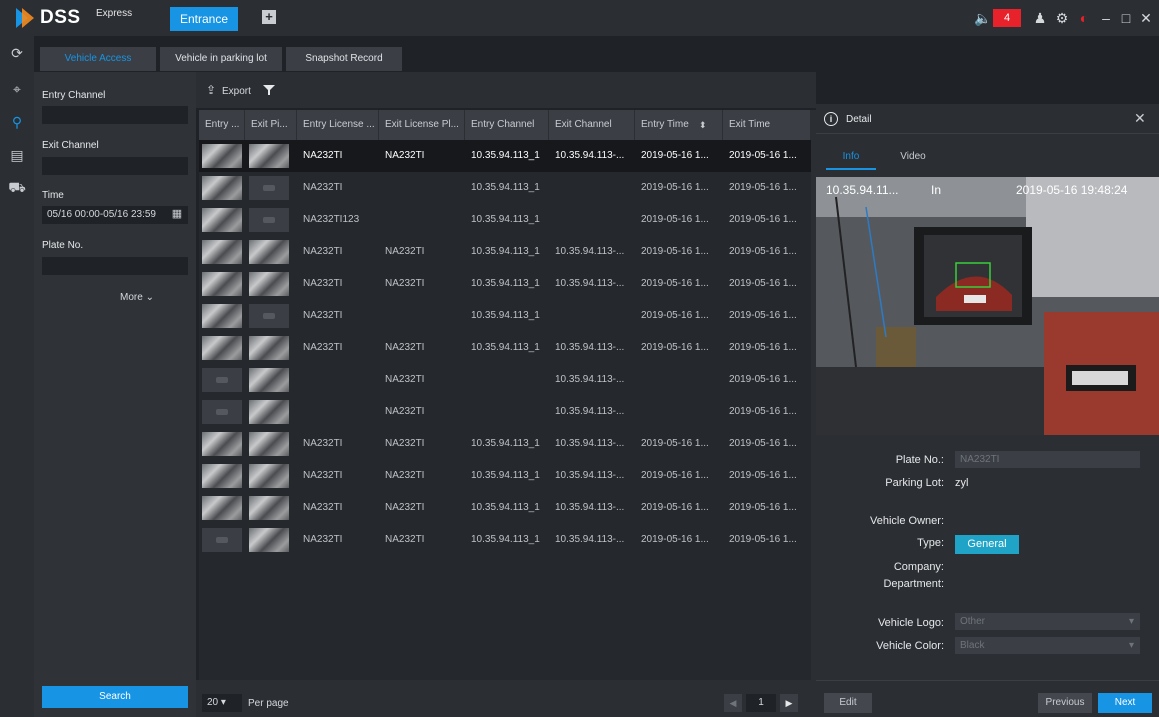 This screenshot has height=717, width=1159. What do you see at coordinates (344, 59) in the screenshot?
I see `tab-snapshot-record: Snapshot Record` at bounding box center [344, 59].